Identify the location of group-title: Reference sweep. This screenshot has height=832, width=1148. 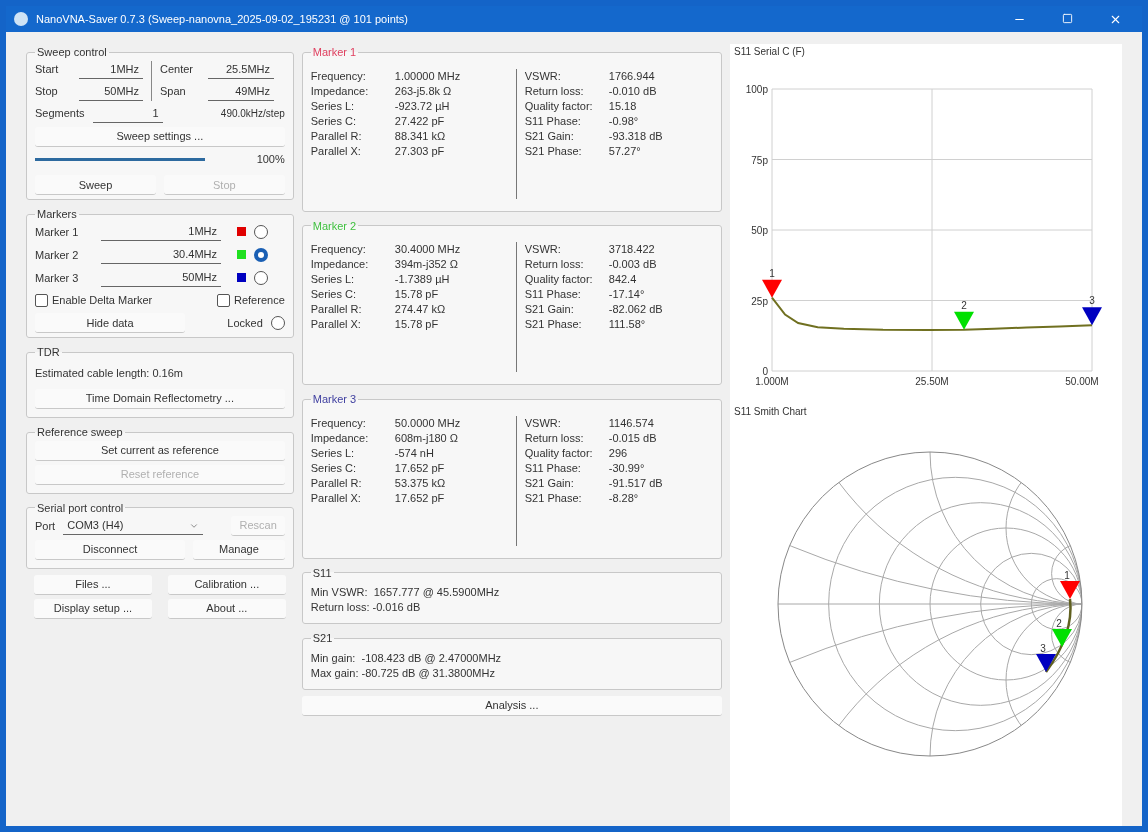
(80, 432).